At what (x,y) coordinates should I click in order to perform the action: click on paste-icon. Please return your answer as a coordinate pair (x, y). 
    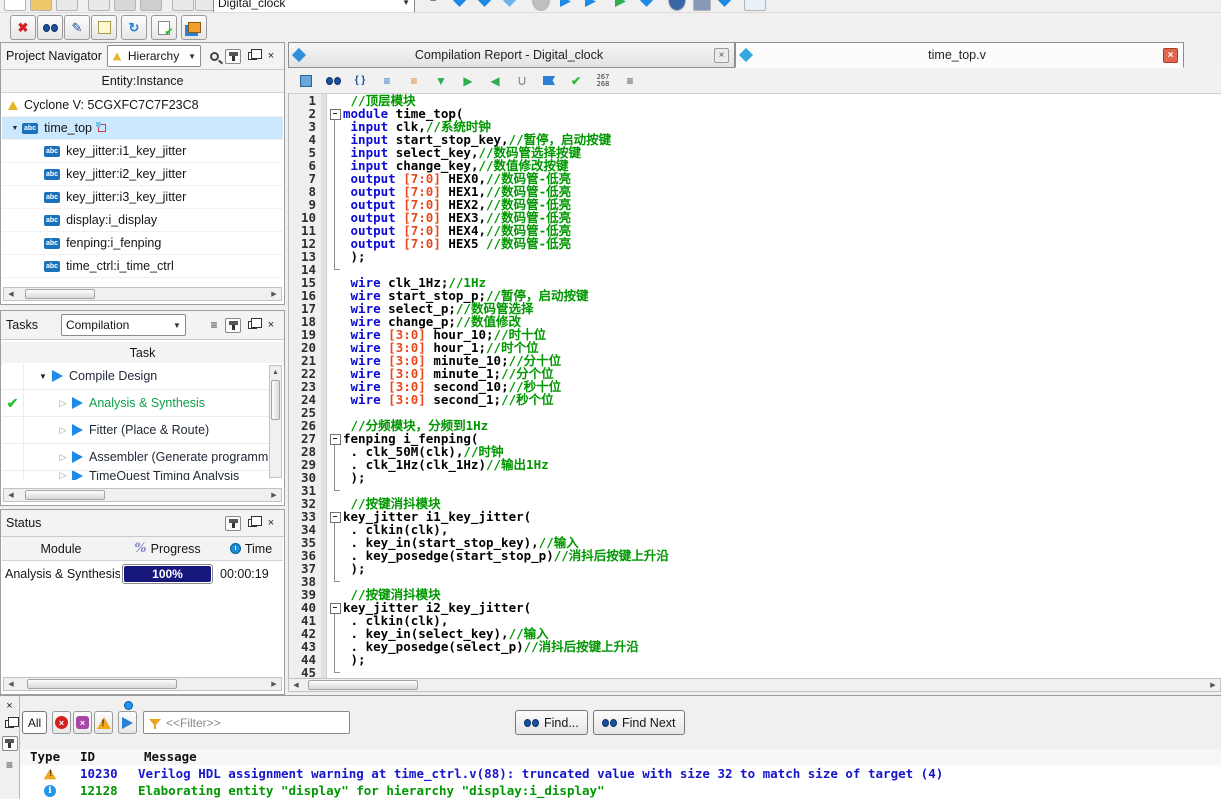
    Looking at the image, I should click on (151, 5).